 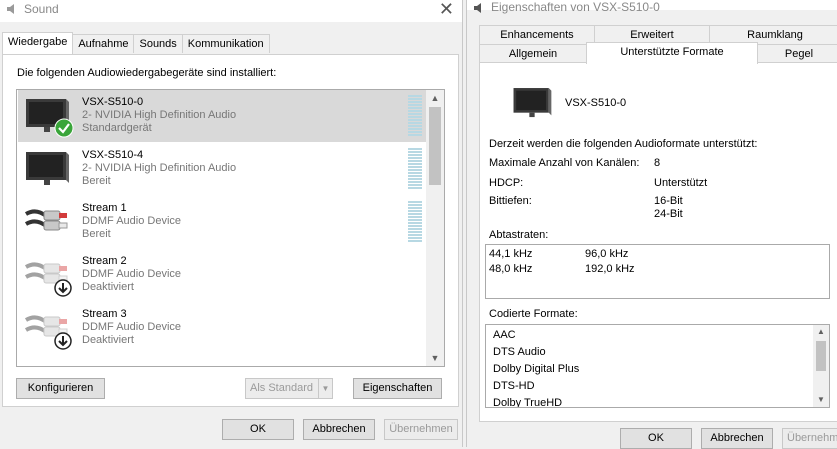 What do you see at coordinates (511, 269) in the screenshot?
I see `samplerate-value: 48,0 kHz` at bounding box center [511, 269].